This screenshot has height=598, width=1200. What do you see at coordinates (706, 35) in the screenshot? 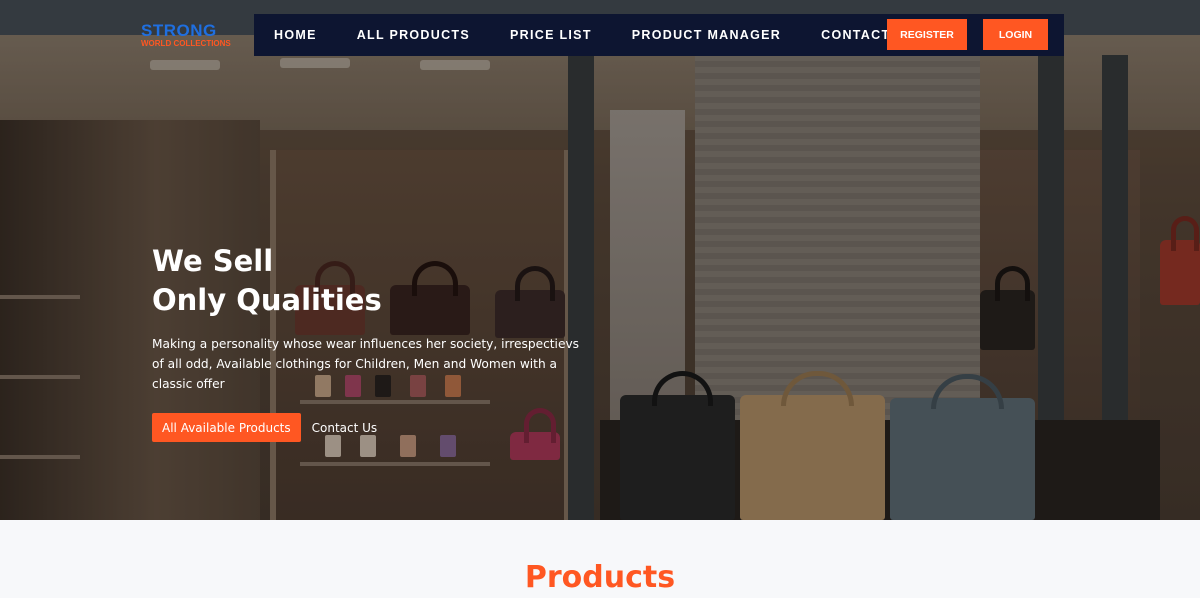
I see `nav-product-manager: PRODUCT MANAGER` at bounding box center [706, 35].